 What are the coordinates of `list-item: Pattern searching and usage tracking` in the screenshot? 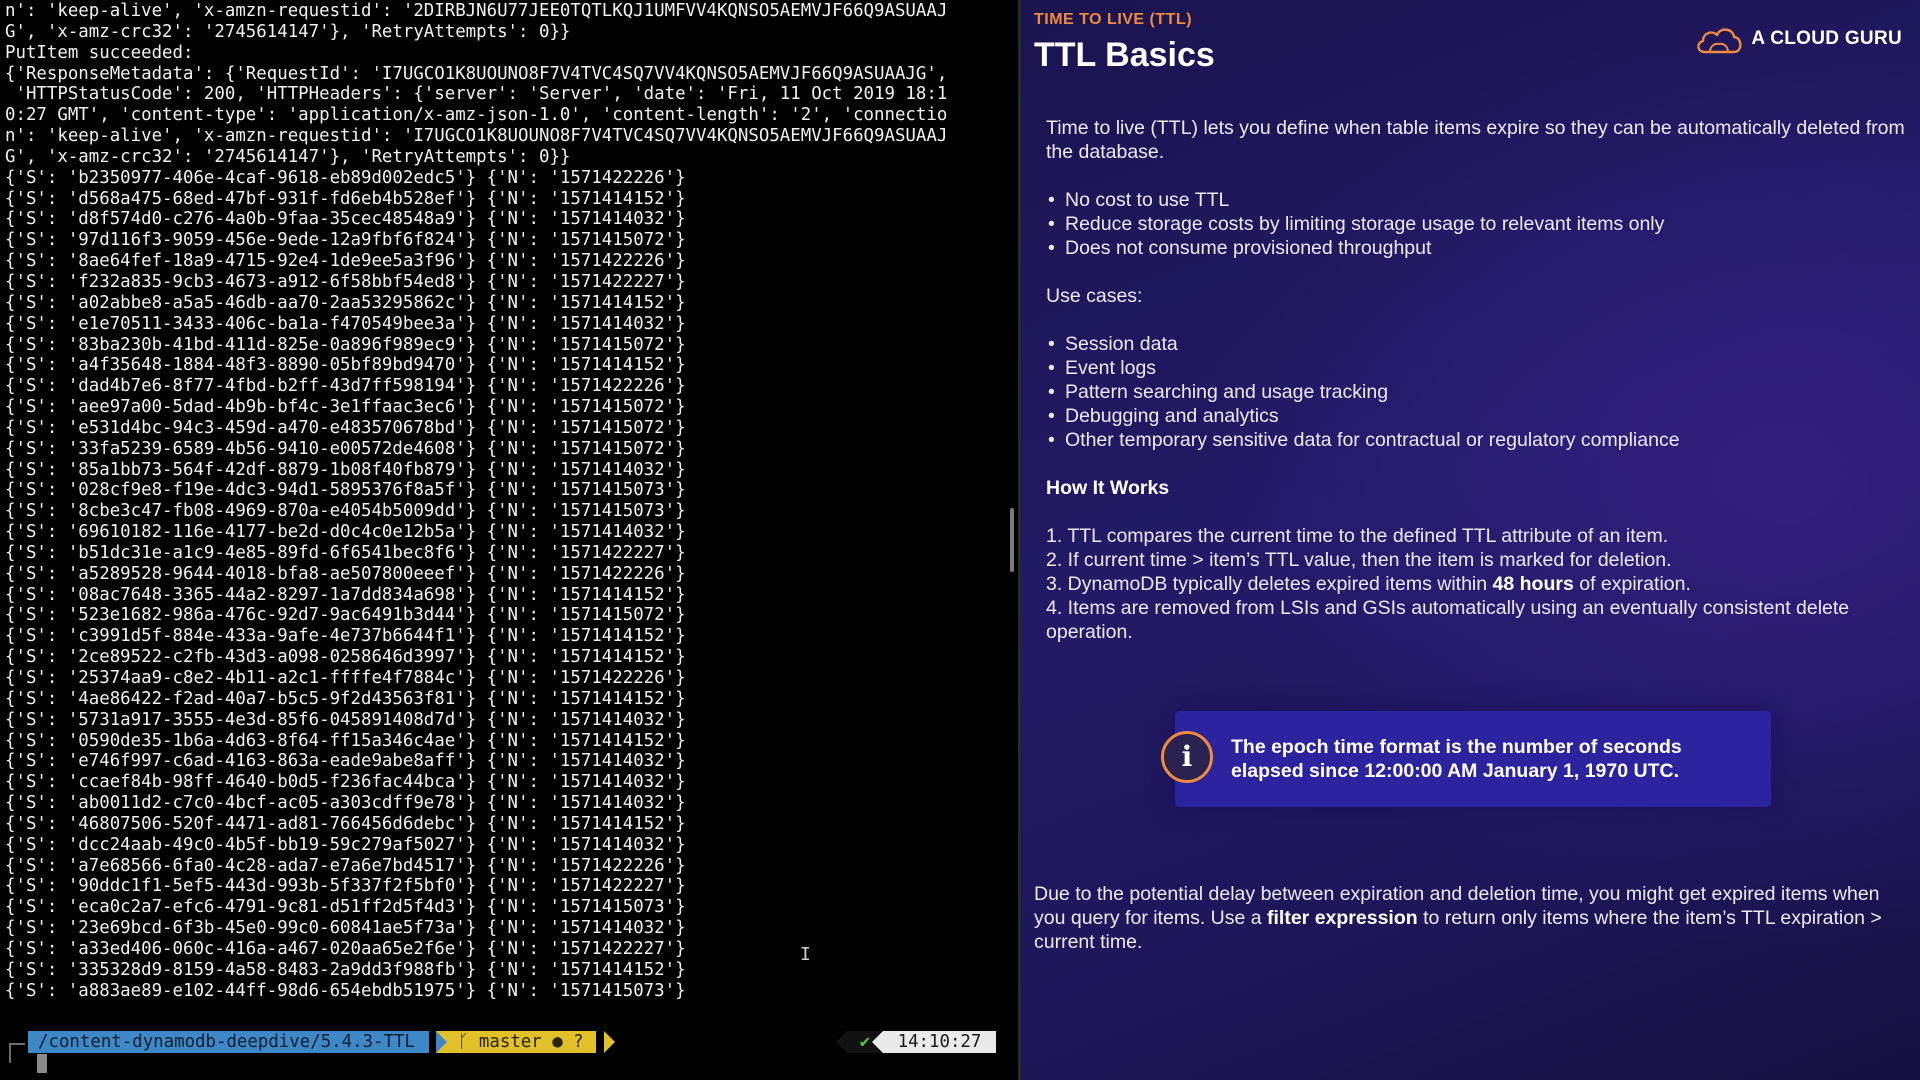 It's located at (1476, 392).